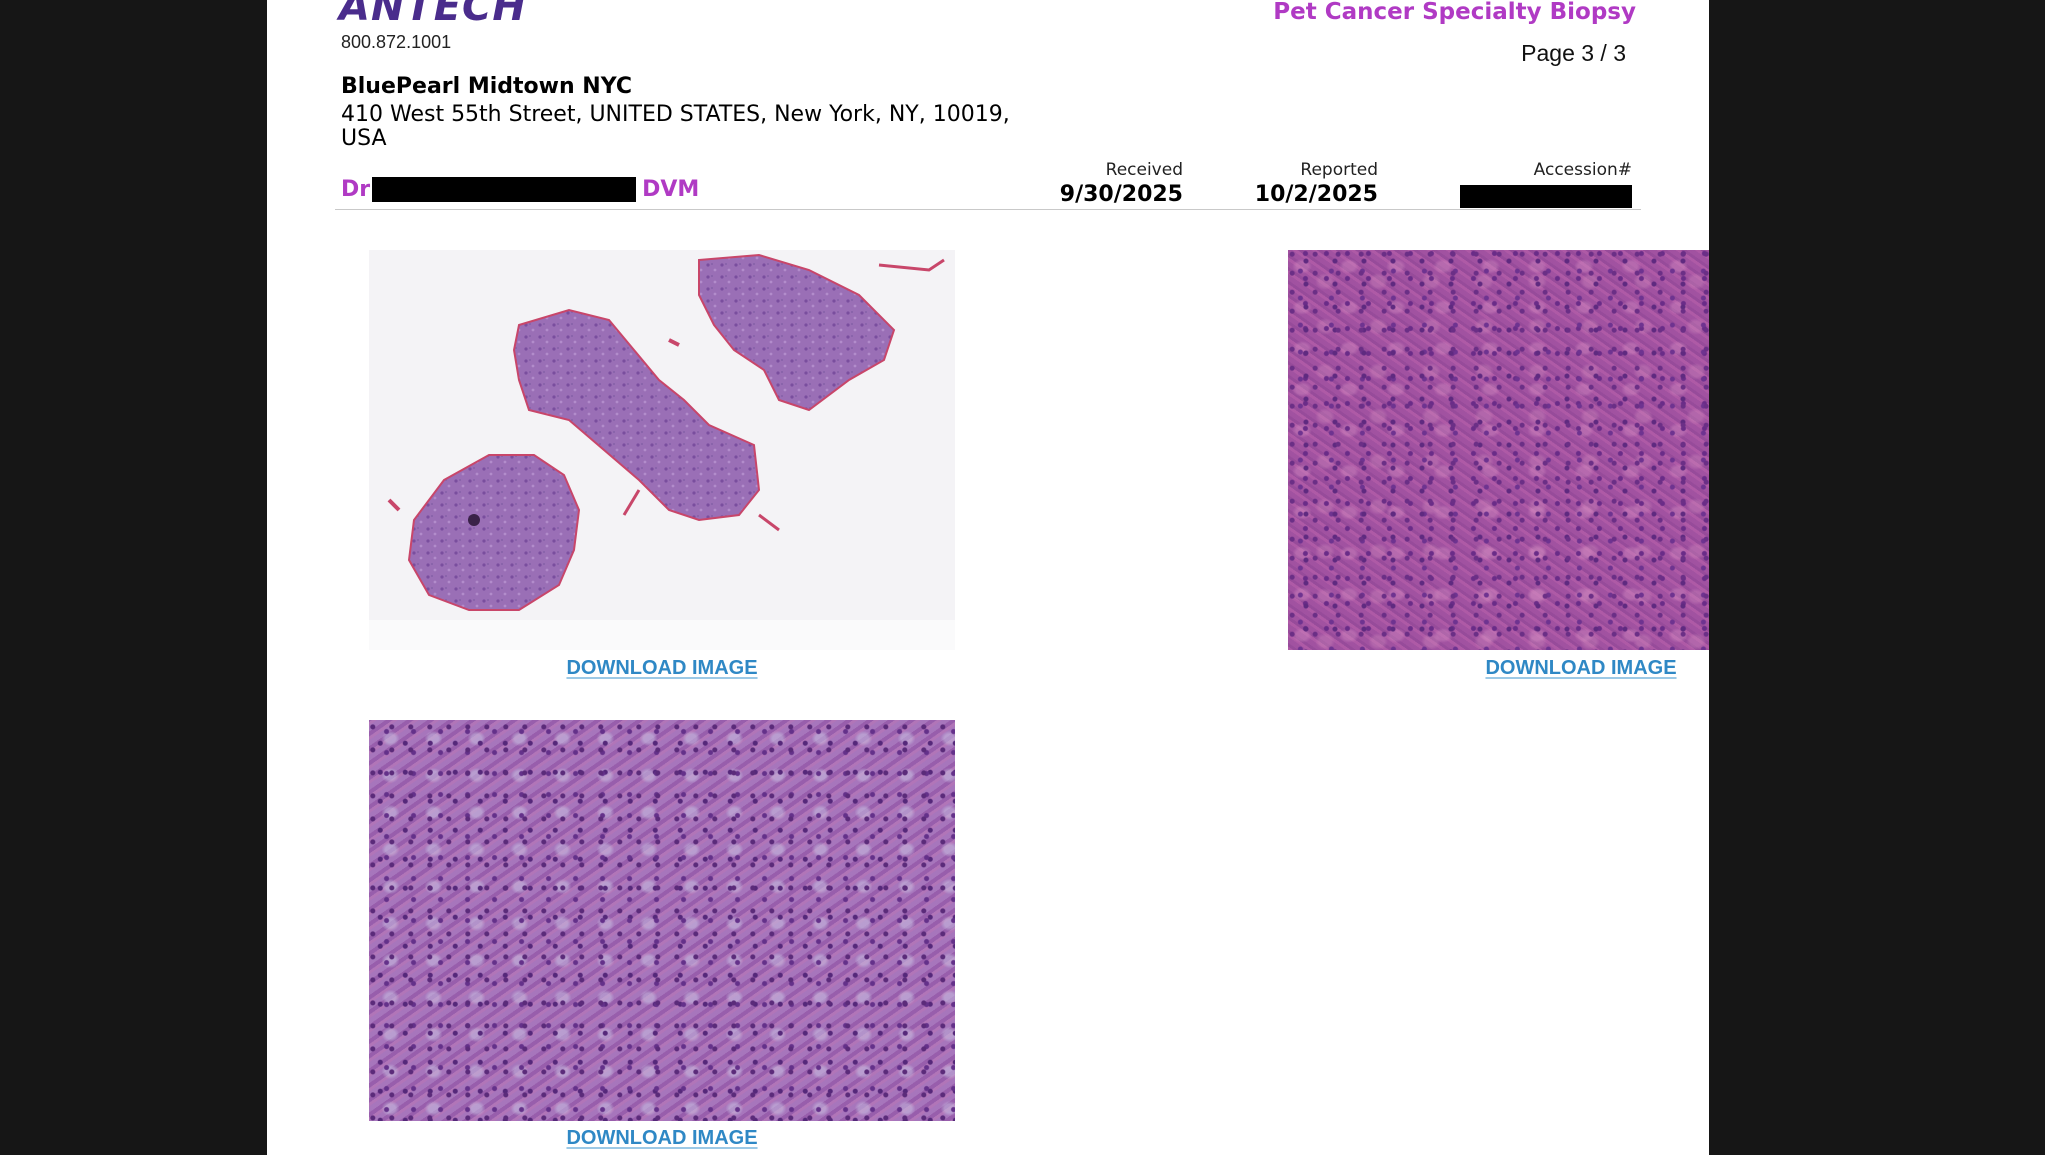 The height and width of the screenshot is (1155, 2045). What do you see at coordinates (1573, 53) in the screenshot?
I see `page-indicator: Page 3 / 3` at bounding box center [1573, 53].